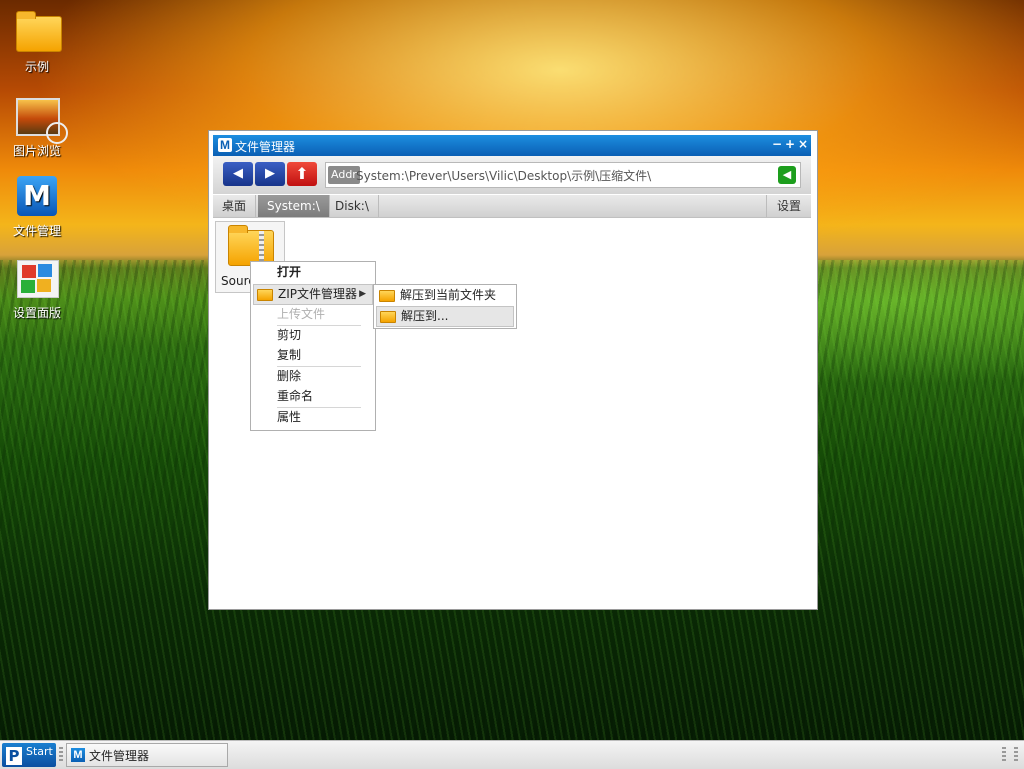 The width and height of the screenshot is (1024, 769). What do you see at coordinates (314, 355) in the screenshot?
I see `menu-item-copy: 复制` at bounding box center [314, 355].